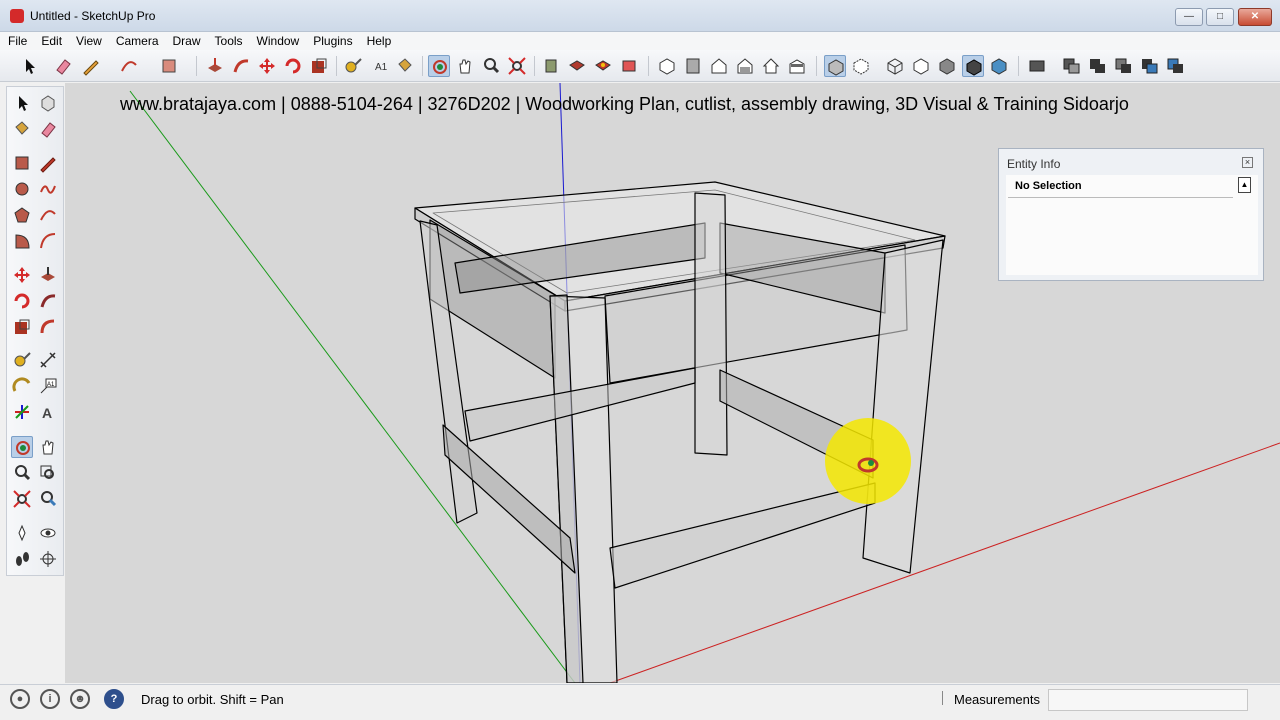  What do you see at coordinates (1132, 225) in the screenshot?
I see `entity-info-body: No Selection` at bounding box center [1132, 225].